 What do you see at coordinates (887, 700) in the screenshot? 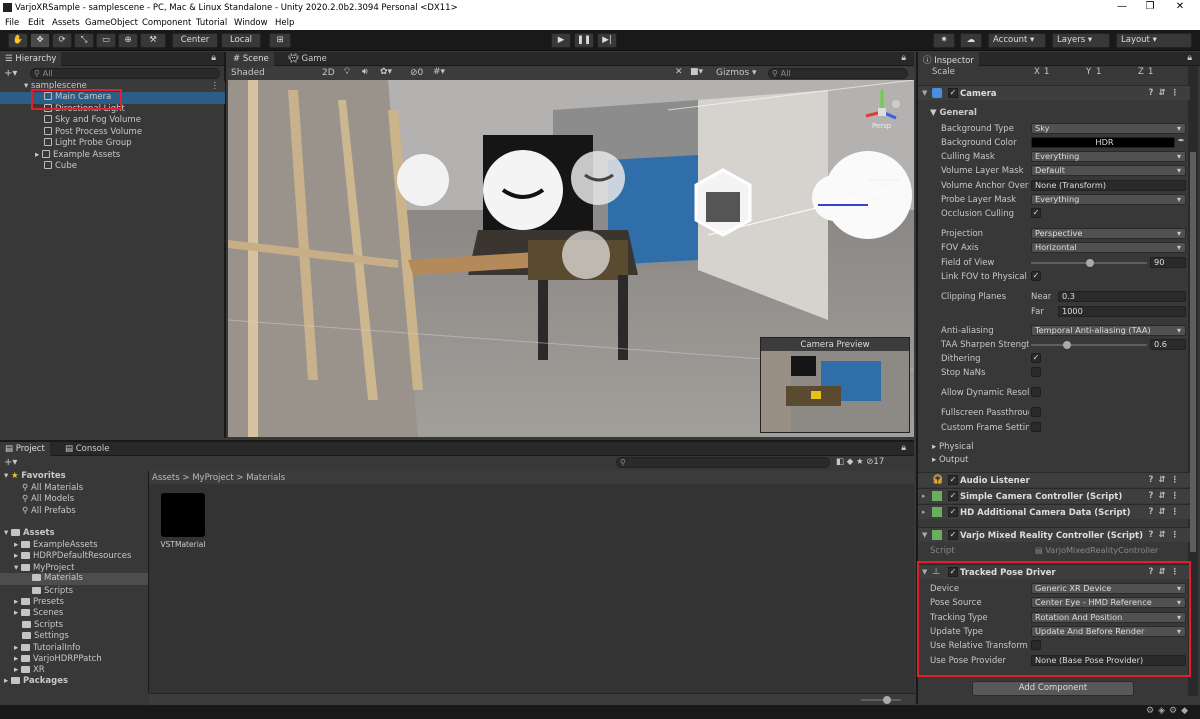
I see `icon-size-slider-knob` at bounding box center [887, 700].